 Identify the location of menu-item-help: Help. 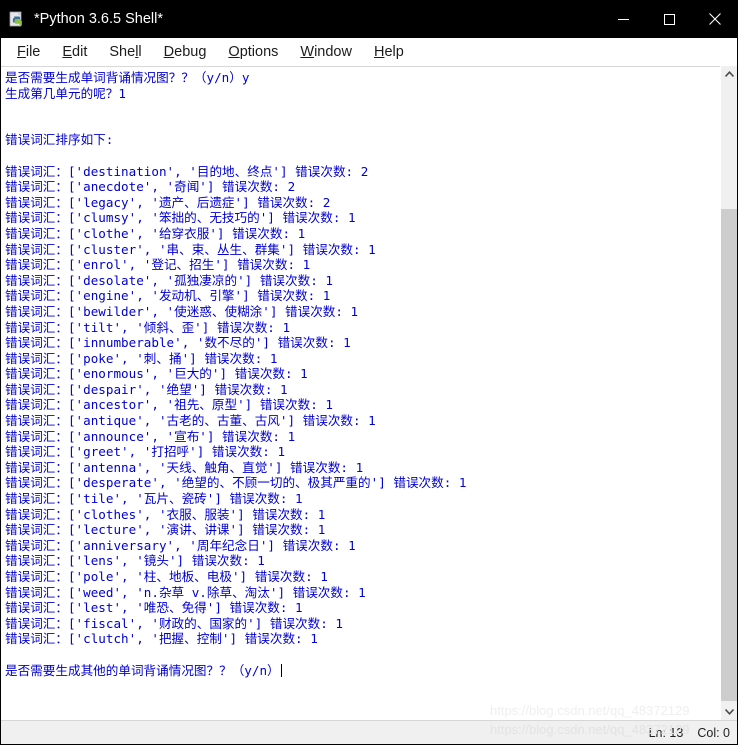
(389, 52).